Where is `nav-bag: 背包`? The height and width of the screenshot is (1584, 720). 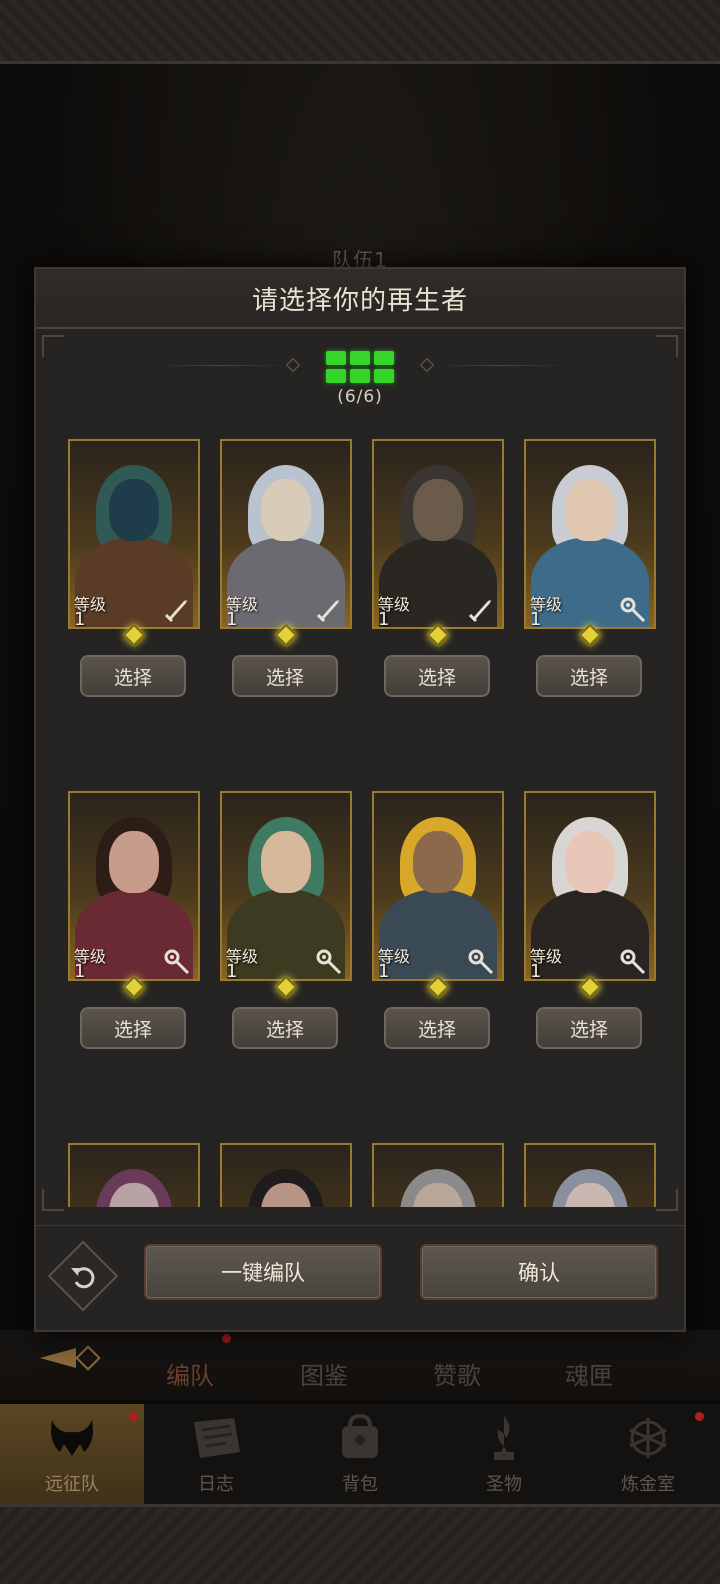
nav-bag: 背包 is located at coordinates (360, 1454).